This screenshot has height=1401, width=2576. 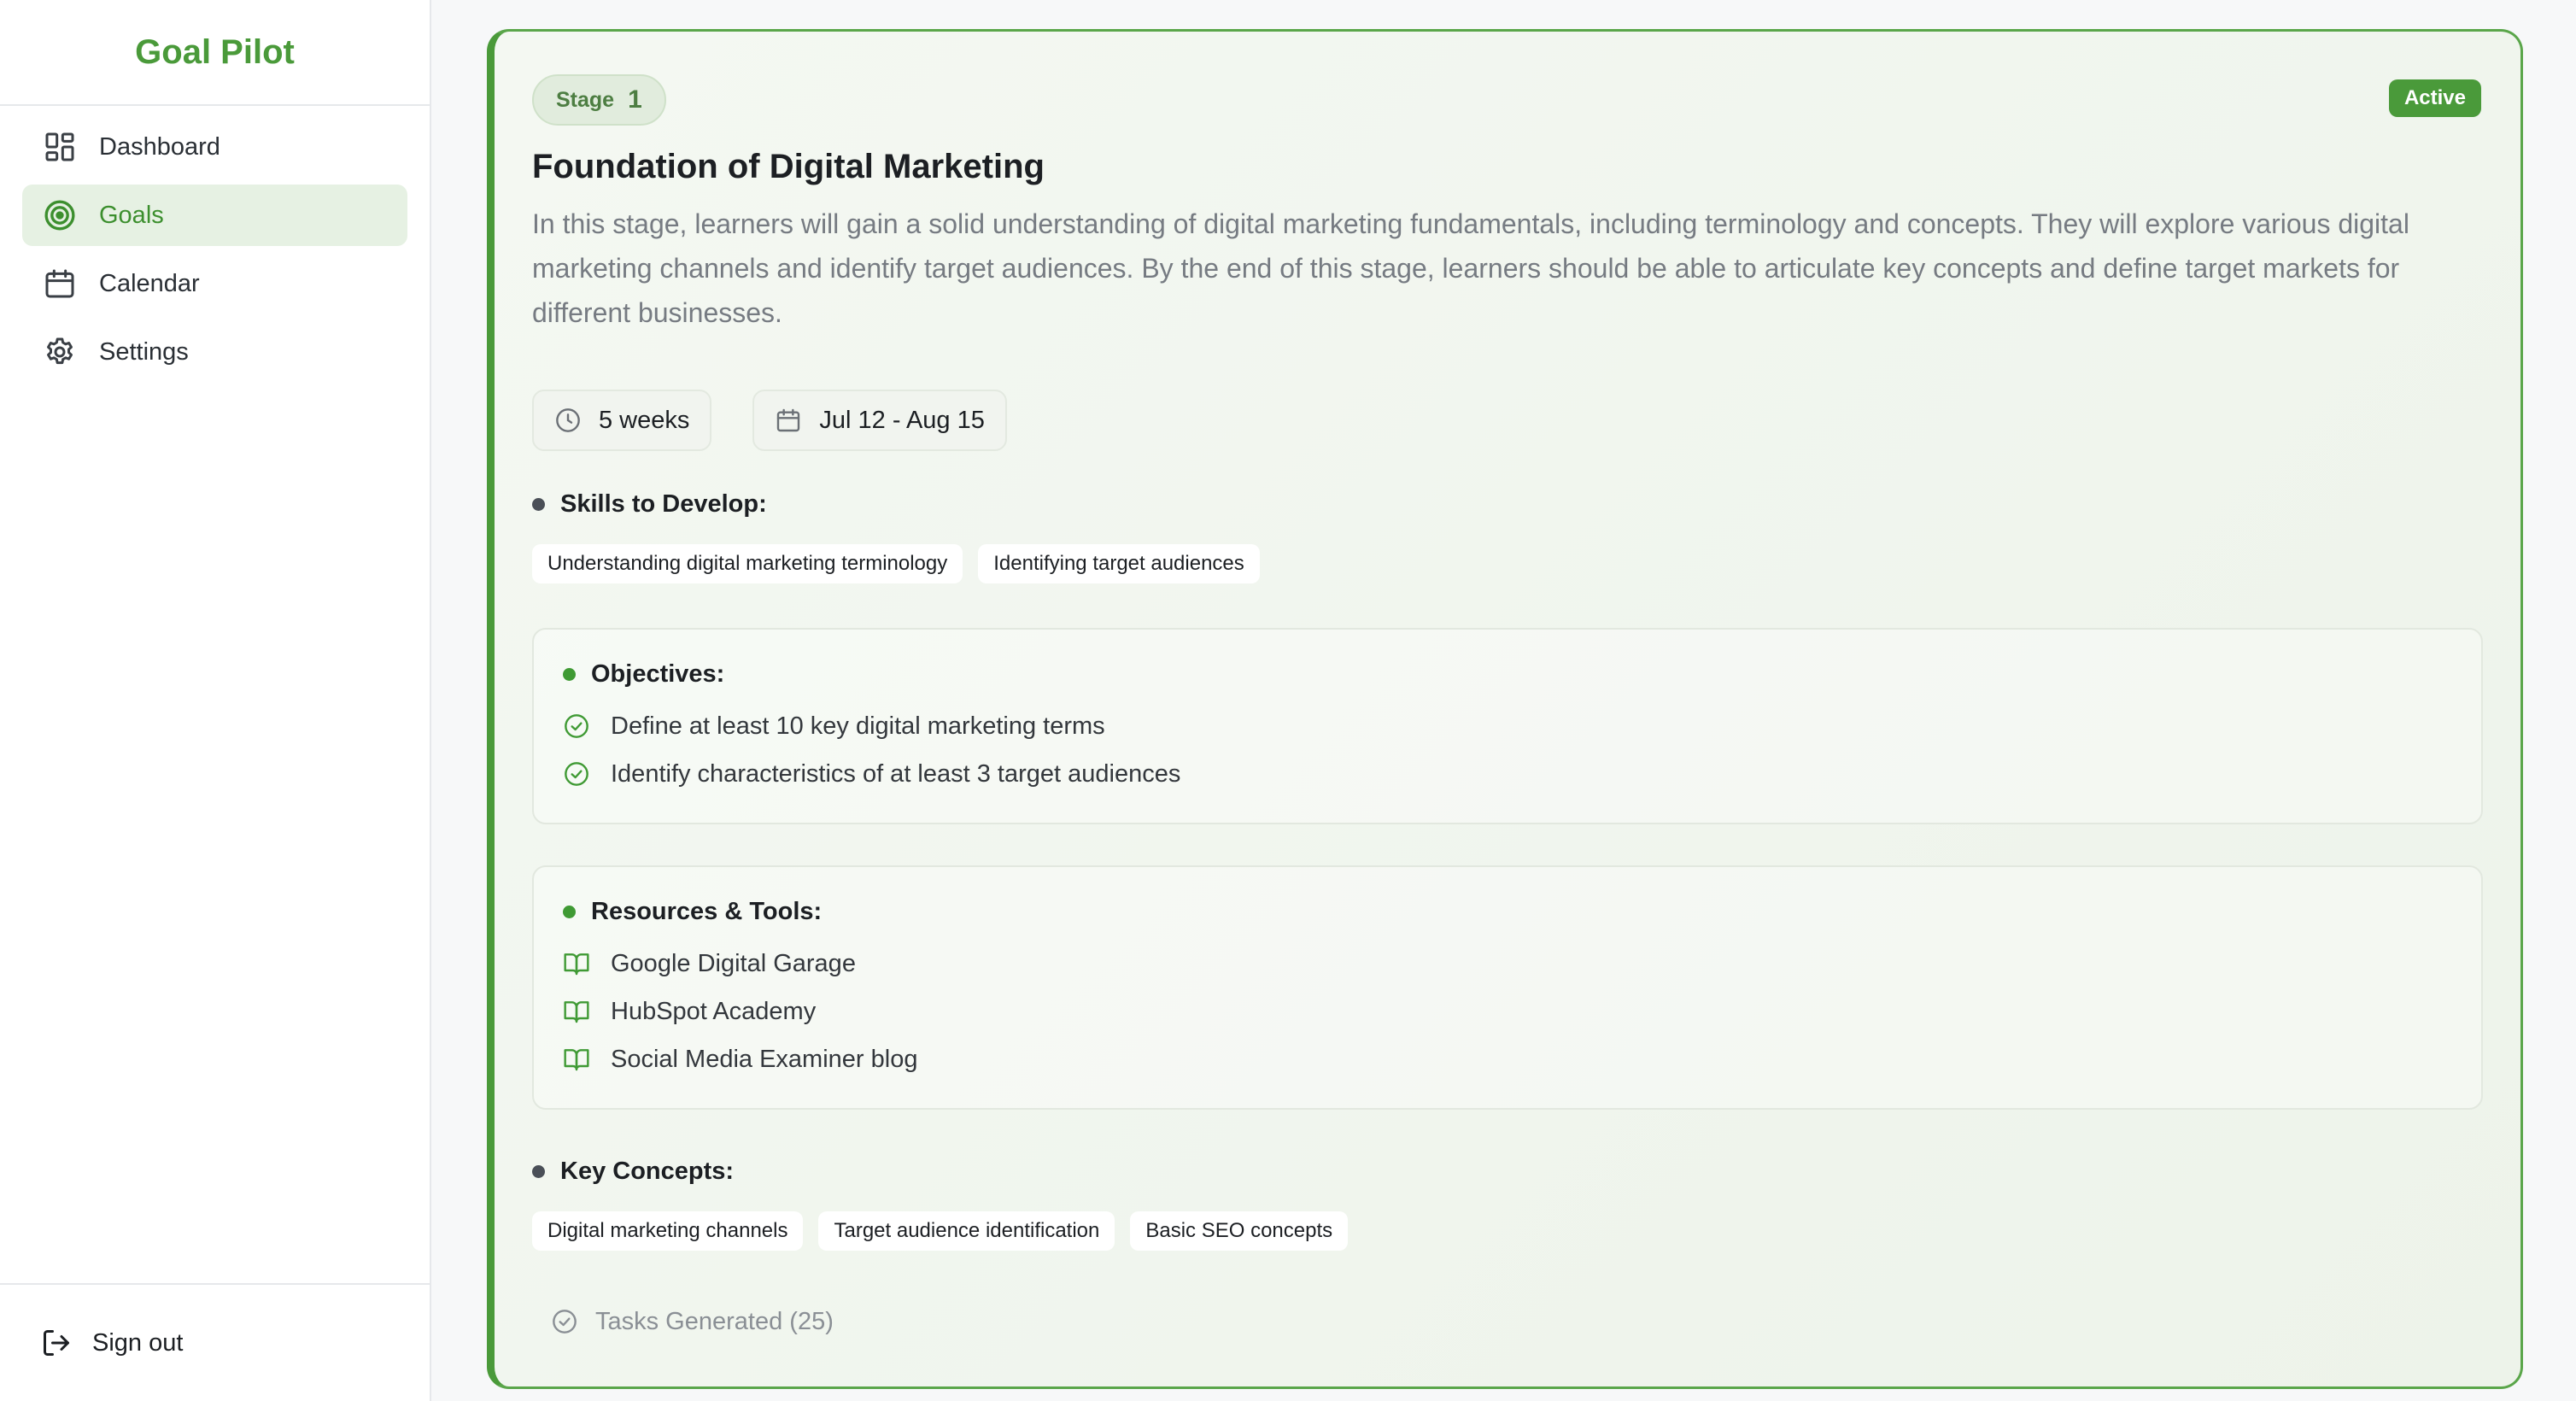 I want to click on duration-text: 5 weeks, so click(x=644, y=420).